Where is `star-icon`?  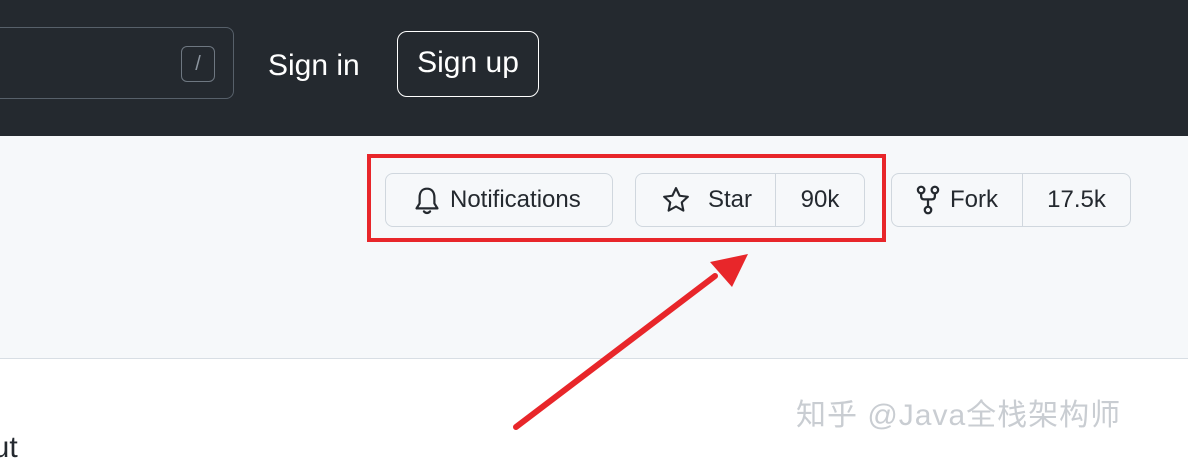 star-icon is located at coordinates (676, 199).